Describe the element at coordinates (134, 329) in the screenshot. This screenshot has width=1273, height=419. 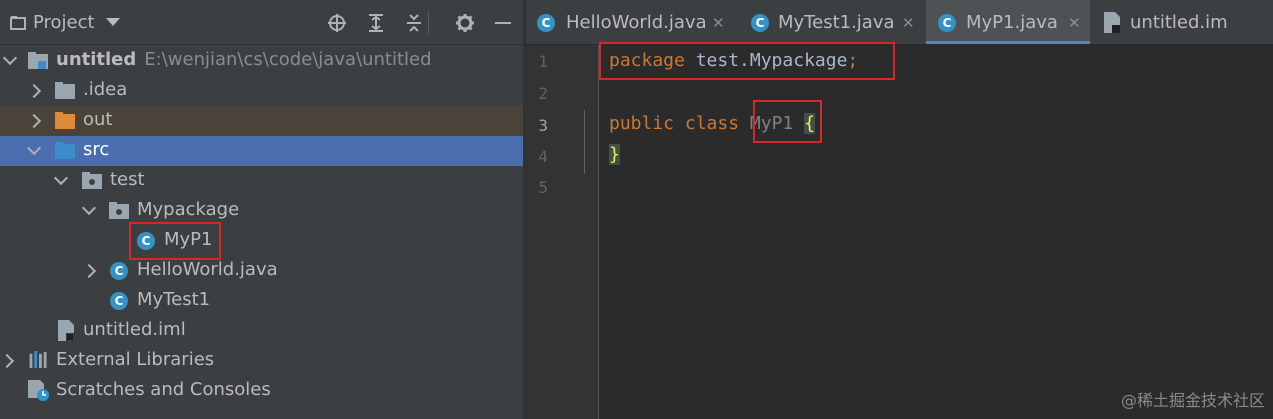
I see `tree-item-label: untitled.iml` at that location.